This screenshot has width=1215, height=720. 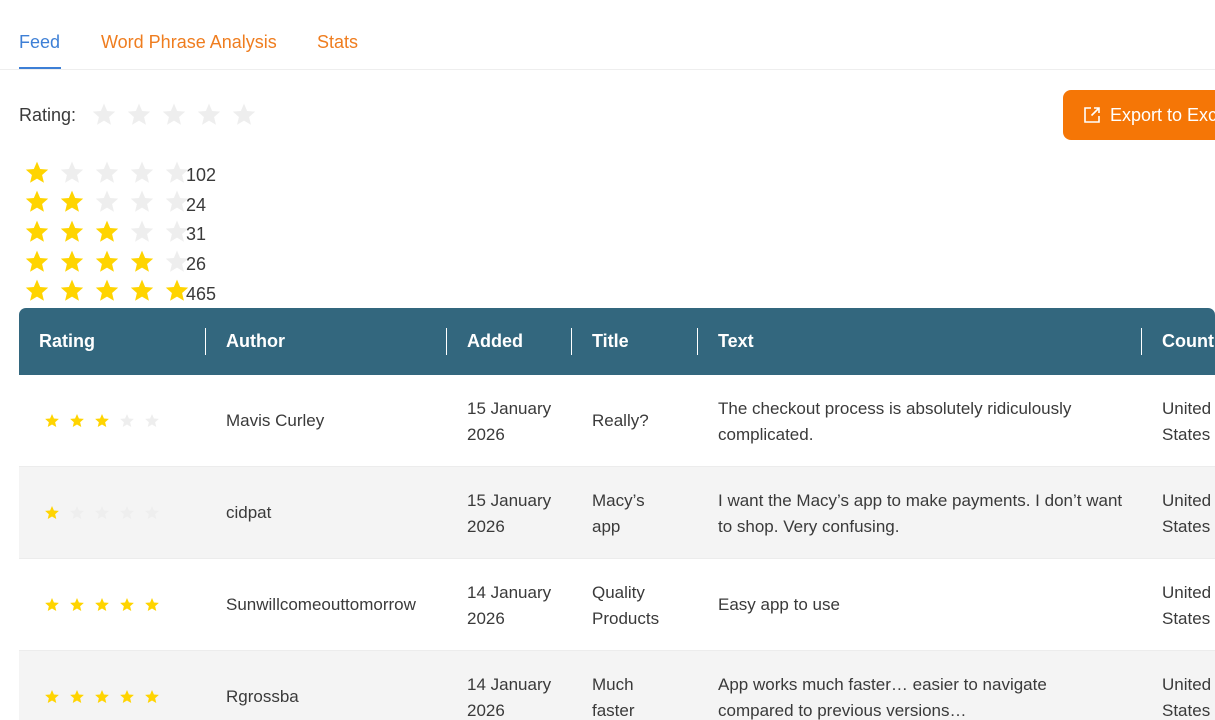 What do you see at coordinates (606, 526) in the screenshot?
I see `title-line: app` at bounding box center [606, 526].